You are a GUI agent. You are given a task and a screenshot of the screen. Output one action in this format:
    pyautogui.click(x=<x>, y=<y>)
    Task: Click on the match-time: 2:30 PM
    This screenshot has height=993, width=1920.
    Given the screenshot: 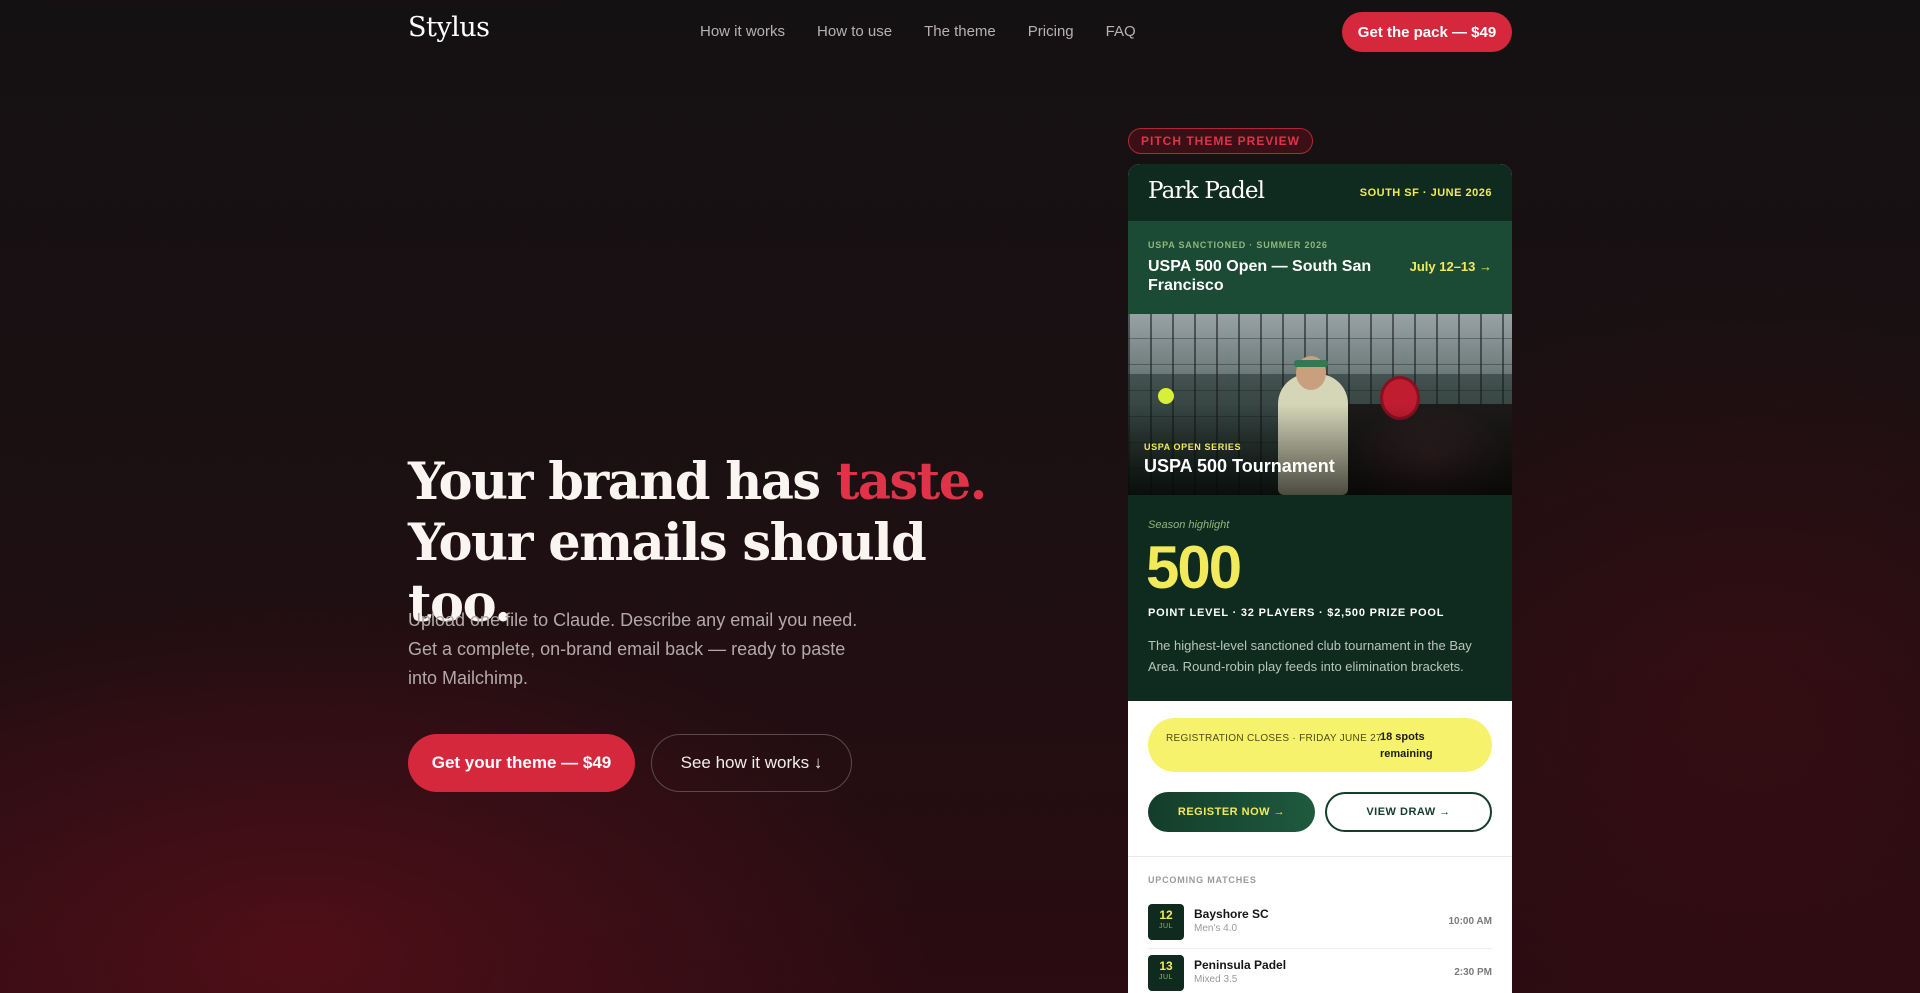 What is the action you would take?
    pyautogui.click(x=1473, y=972)
    